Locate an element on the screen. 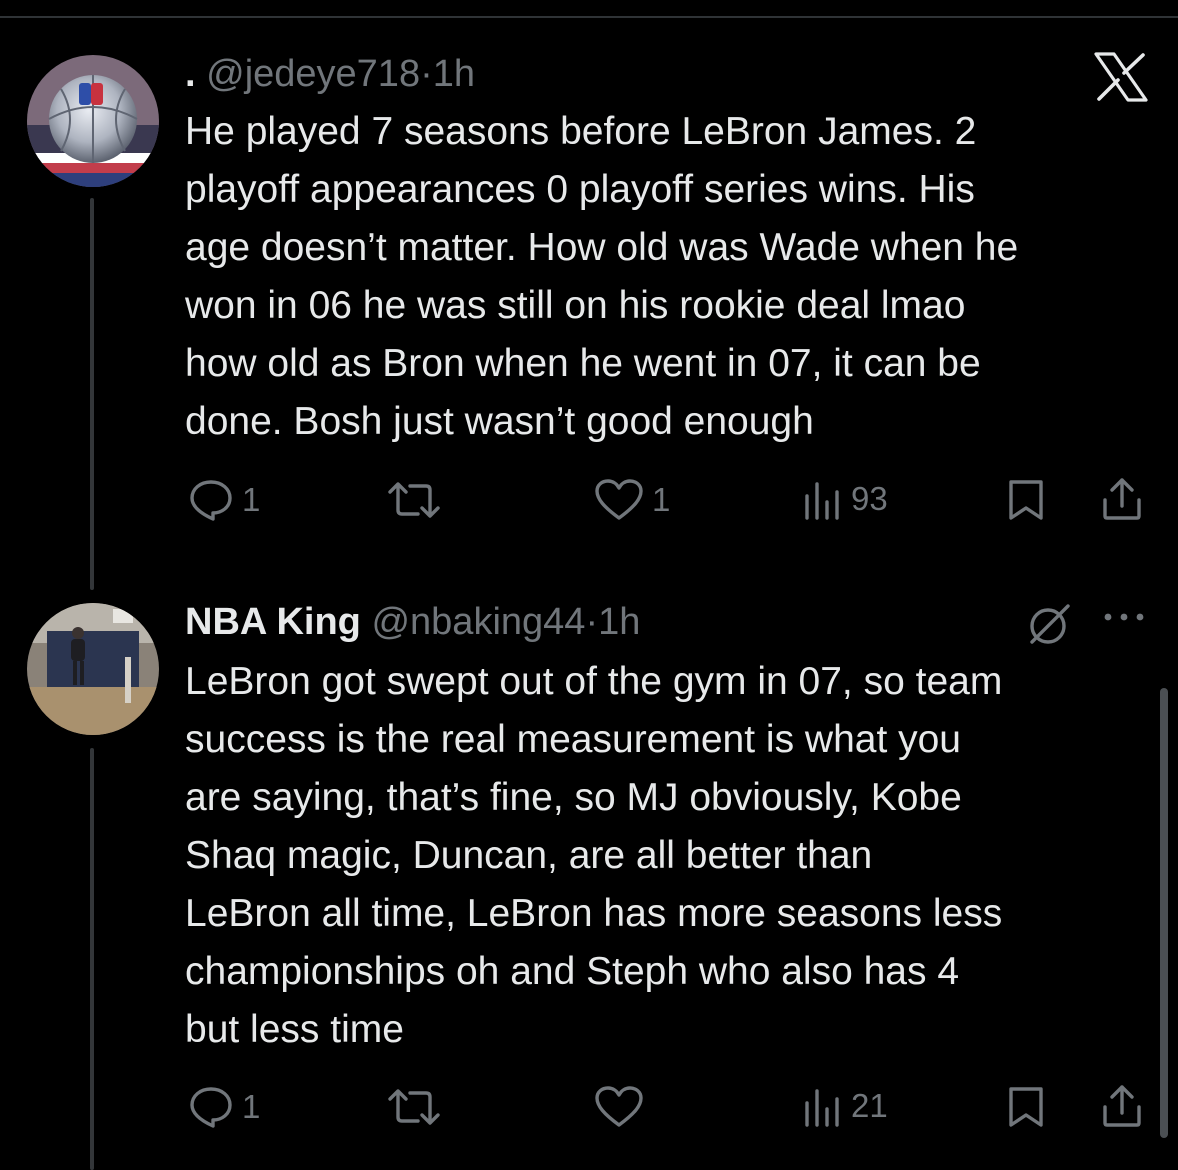  x-logo-icon is located at coordinates (1121, 77).